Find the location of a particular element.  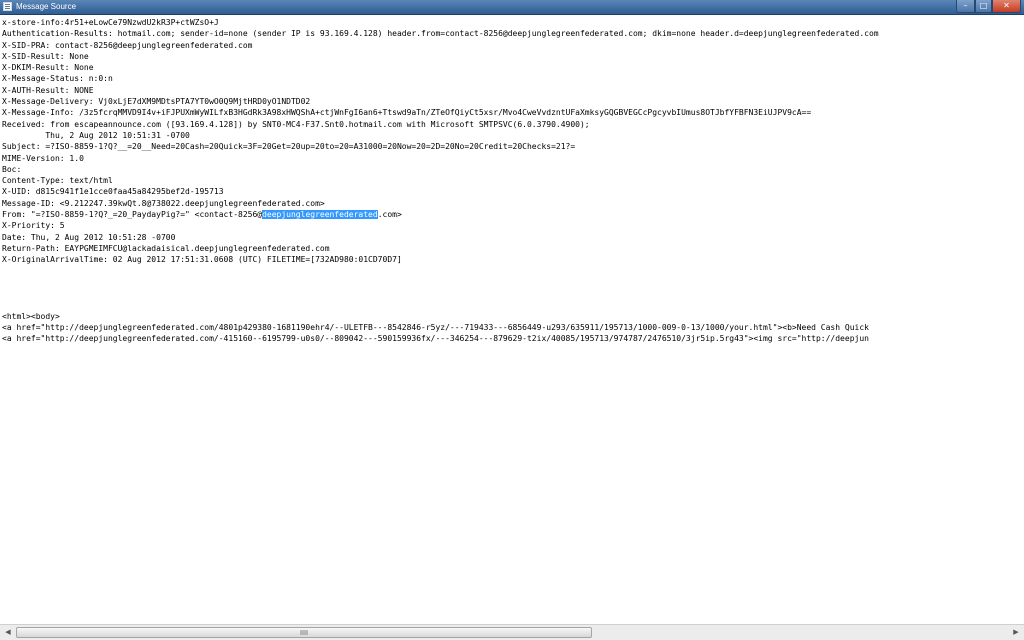

scrollbar-thumb is located at coordinates (304, 632).